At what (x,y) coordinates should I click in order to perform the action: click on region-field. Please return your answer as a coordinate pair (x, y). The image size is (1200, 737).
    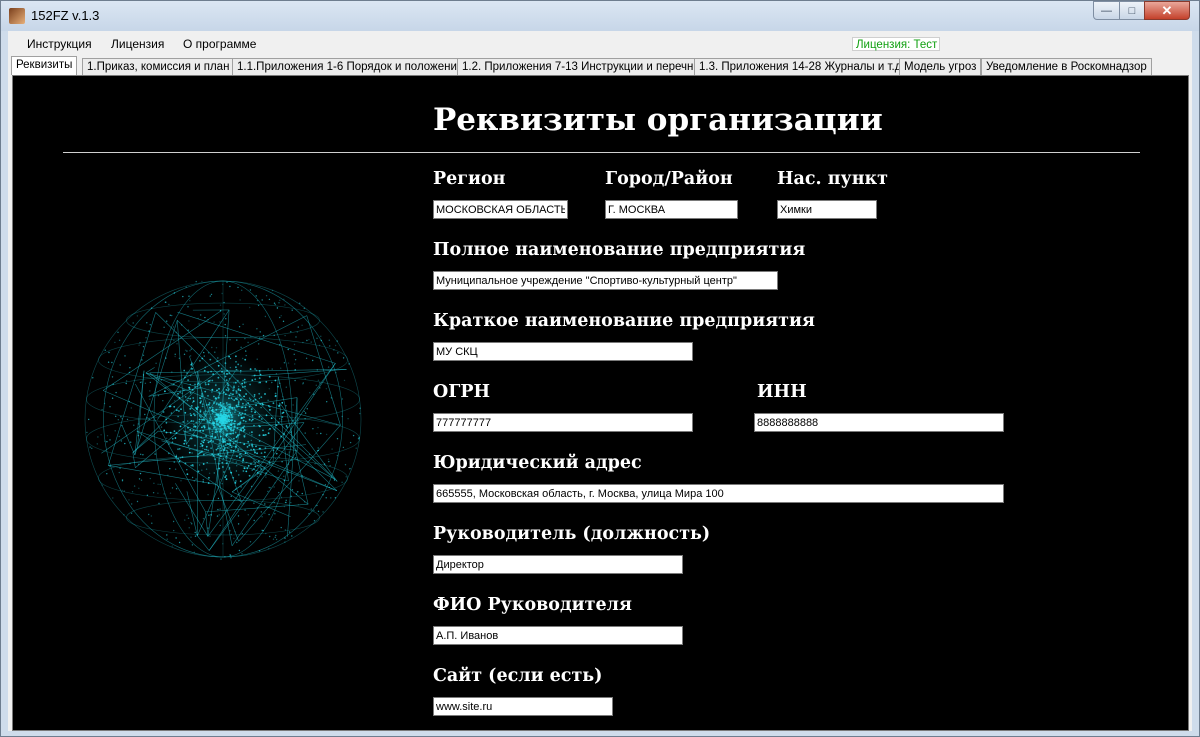
    Looking at the image, I should click on (500, 209).